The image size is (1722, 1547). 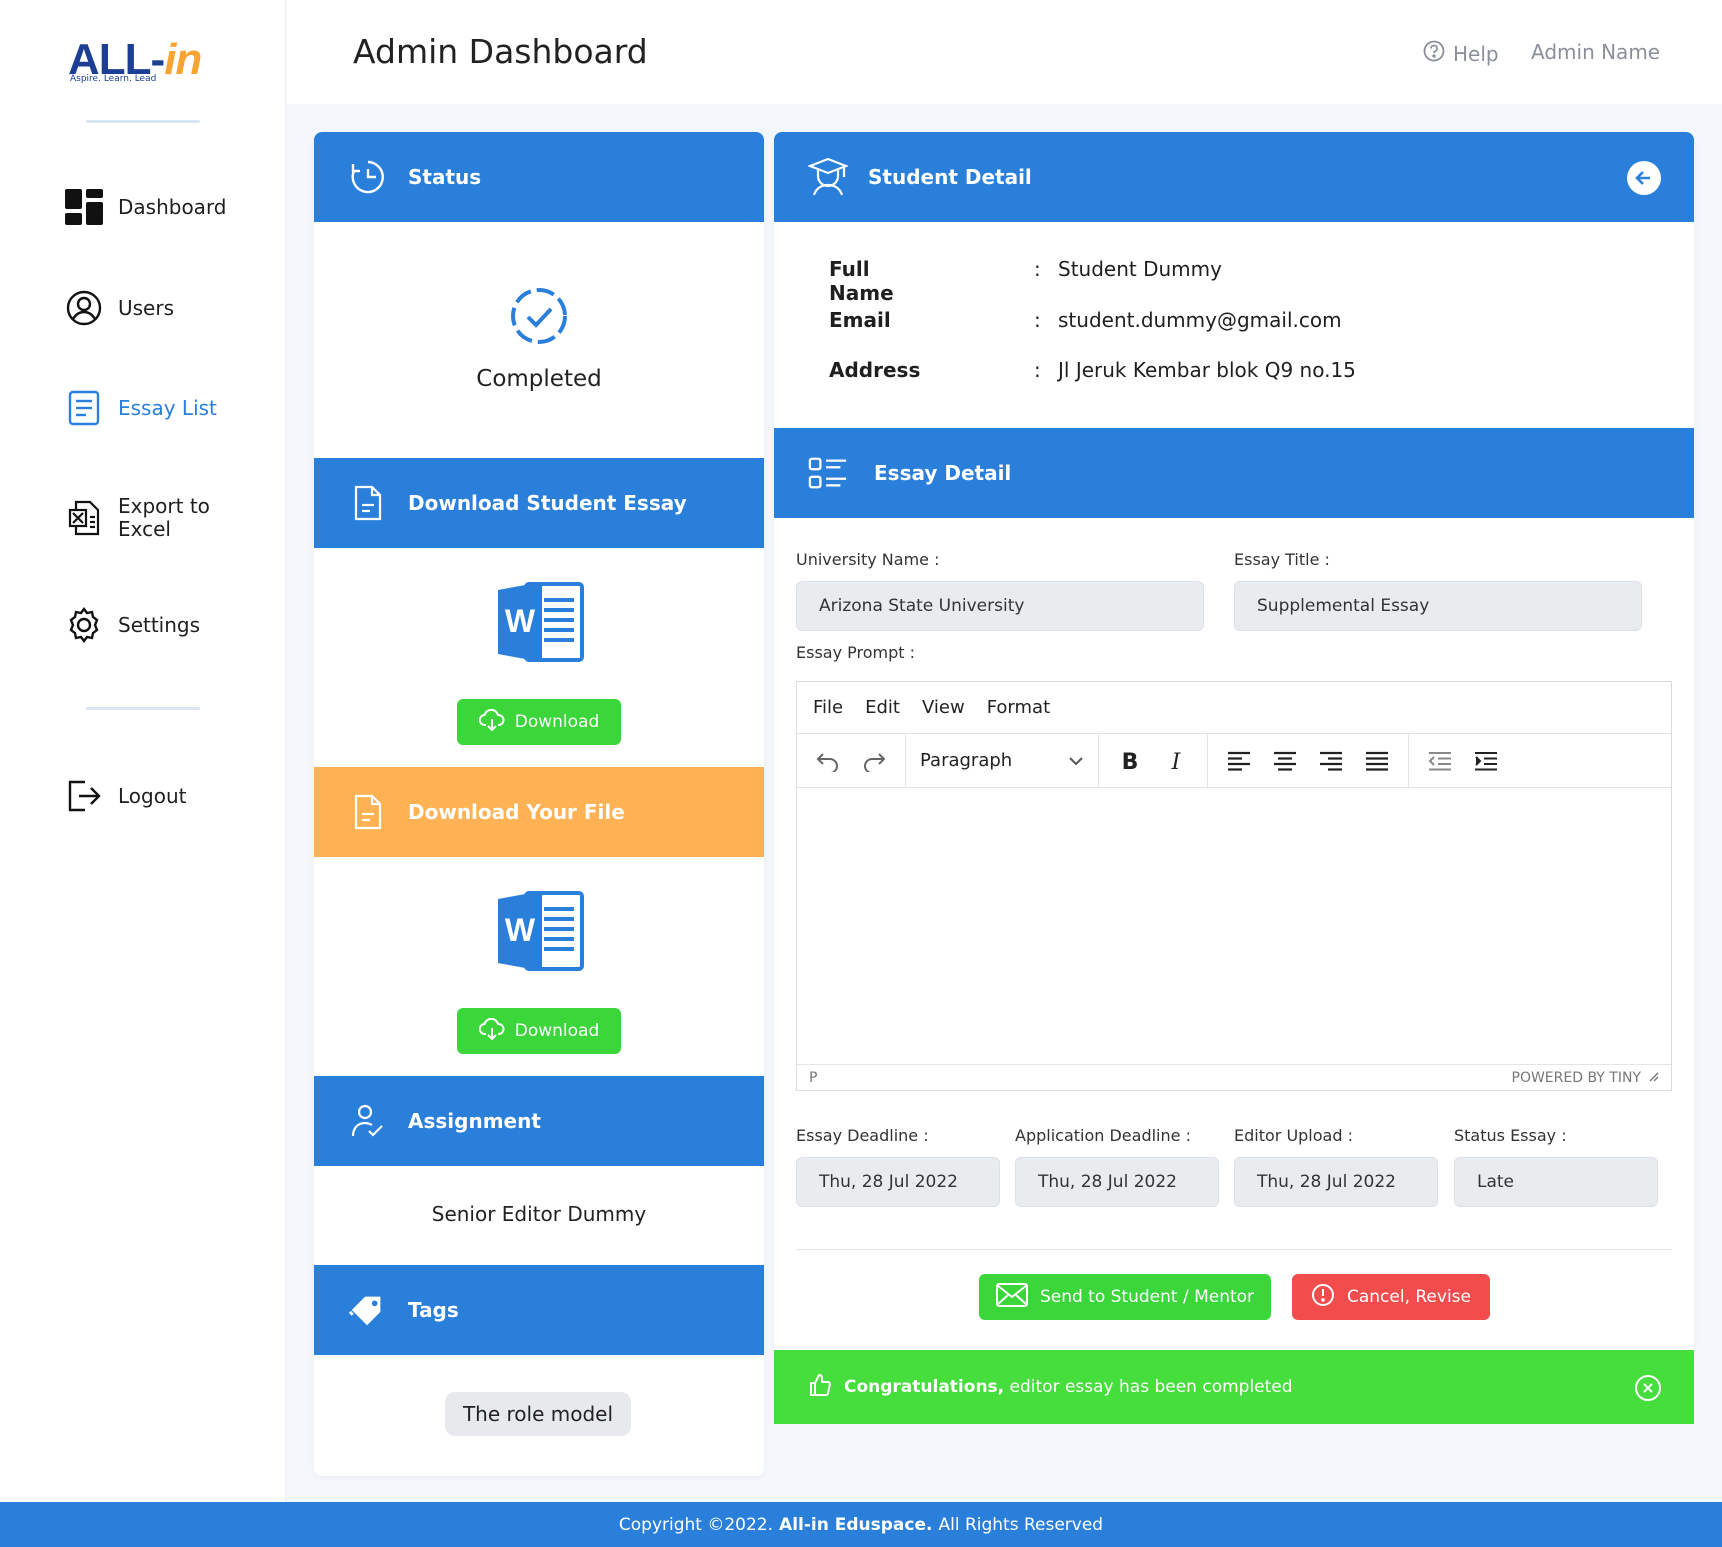 What do you see at coordinates (1176, 761) in the screenshot?
I see `italic-icon: I` at bounding box center [1176, 761].